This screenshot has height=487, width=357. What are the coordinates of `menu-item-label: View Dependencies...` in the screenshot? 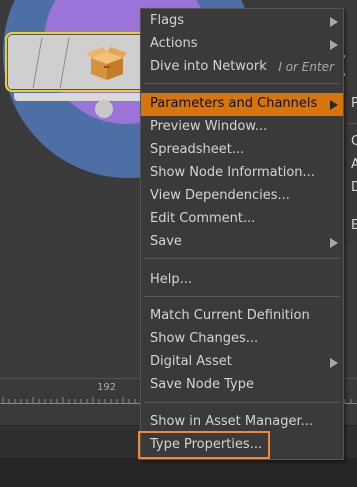 It's located at (220, 195).